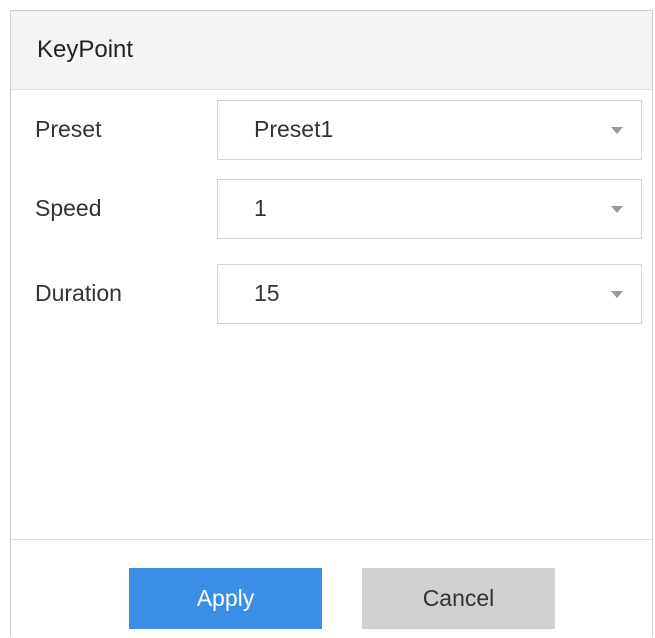 Image resolution: width=655 pixels, height=638 pixels. Describe the element at coordinates (331, 50) in the screenshot. I see `dialog-header: KeyPoint` at that location.